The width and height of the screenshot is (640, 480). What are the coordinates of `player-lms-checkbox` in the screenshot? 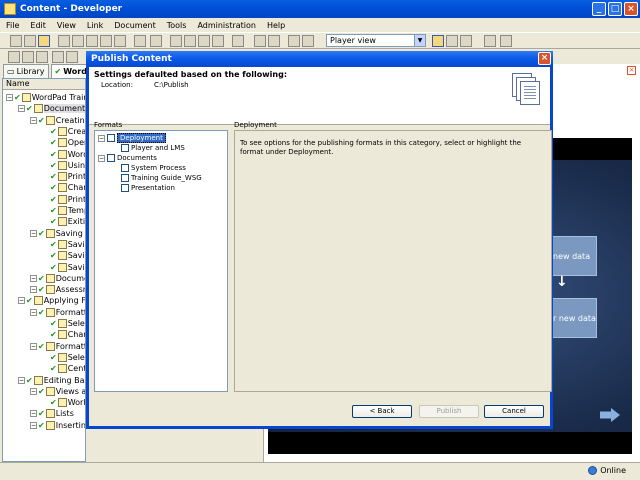 It's located at (125, 148).